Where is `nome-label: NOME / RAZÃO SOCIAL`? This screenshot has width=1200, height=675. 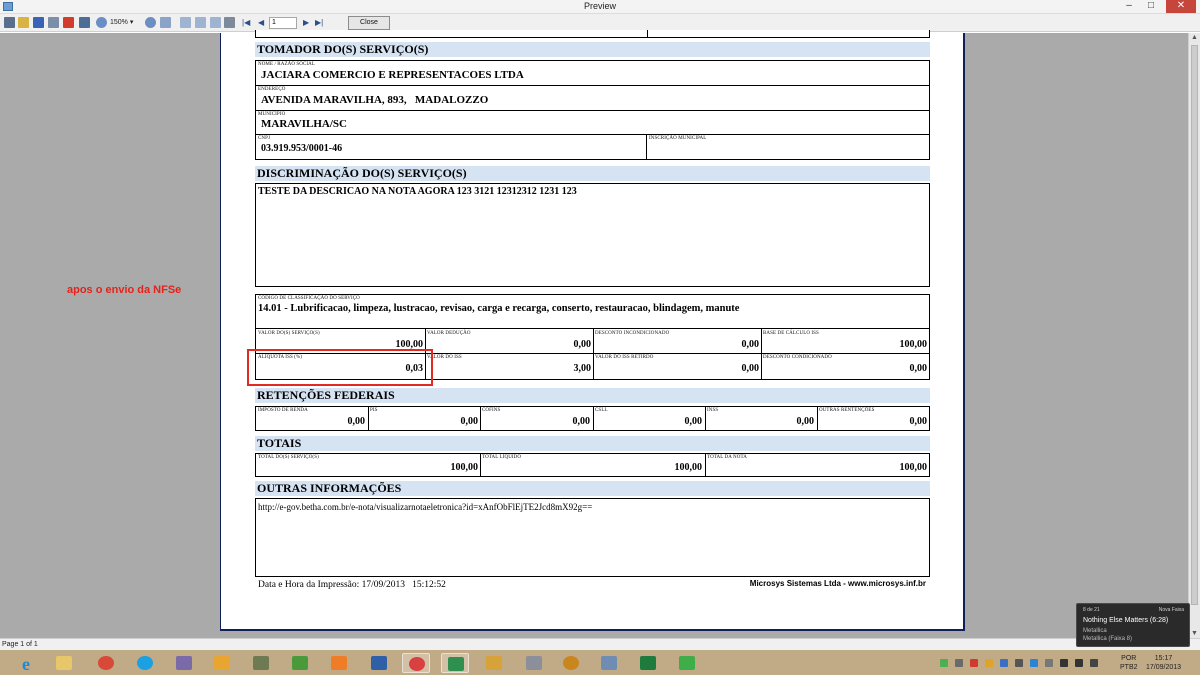 nome-label: NOME / RAZÃO SOCIAL is located at coordinates (287, 64).